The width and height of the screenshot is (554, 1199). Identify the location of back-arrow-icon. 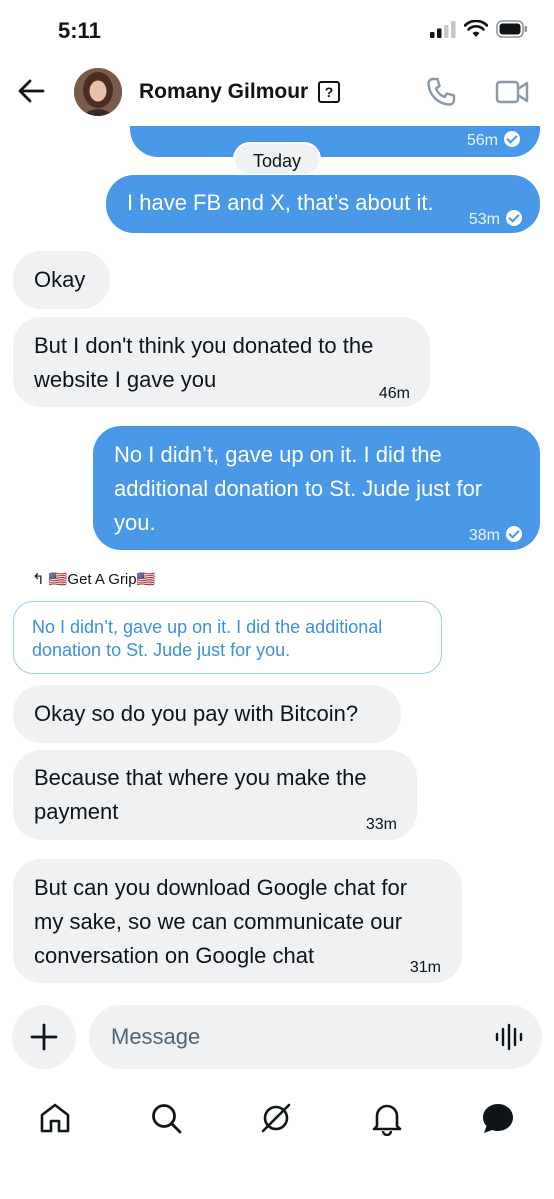
(31, 91).